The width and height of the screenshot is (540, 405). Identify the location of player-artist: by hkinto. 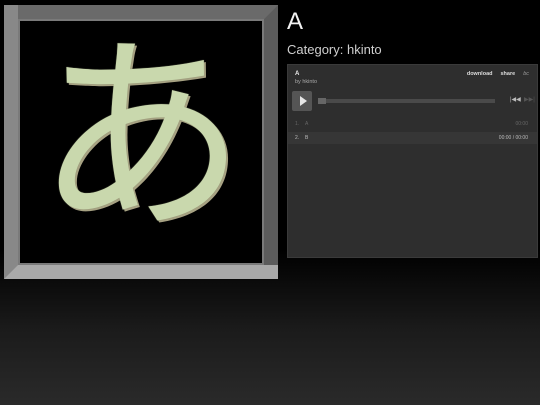
(306, 82).